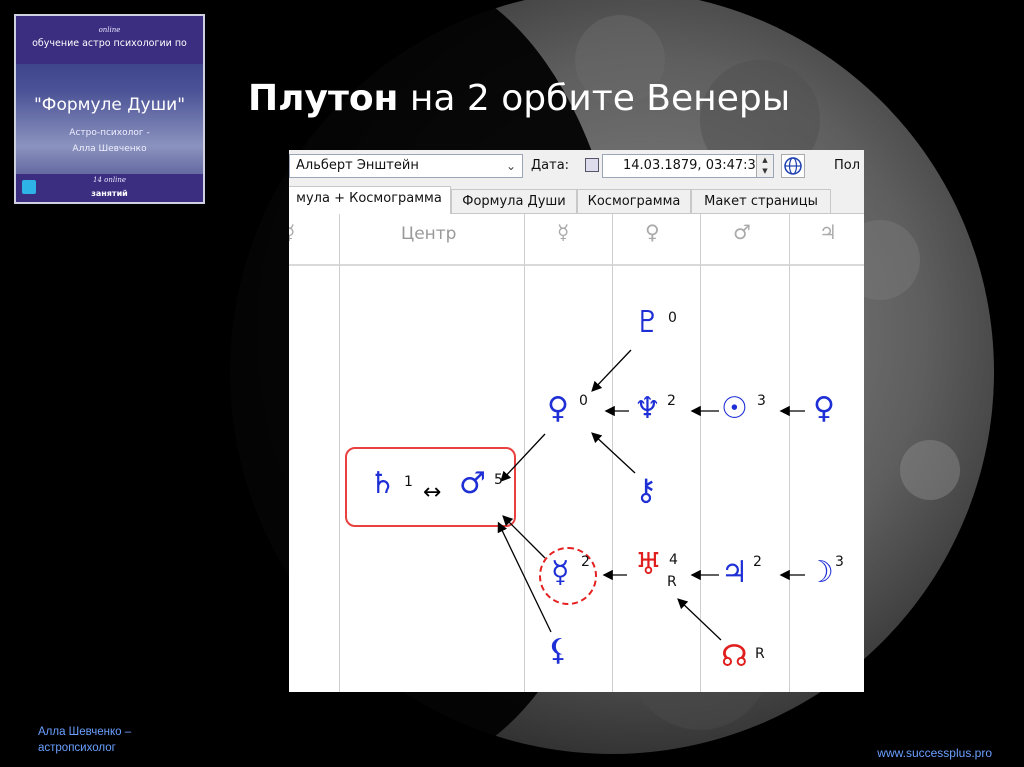  I want to click on double-arrow-icon: ↔, so click(432, 492).